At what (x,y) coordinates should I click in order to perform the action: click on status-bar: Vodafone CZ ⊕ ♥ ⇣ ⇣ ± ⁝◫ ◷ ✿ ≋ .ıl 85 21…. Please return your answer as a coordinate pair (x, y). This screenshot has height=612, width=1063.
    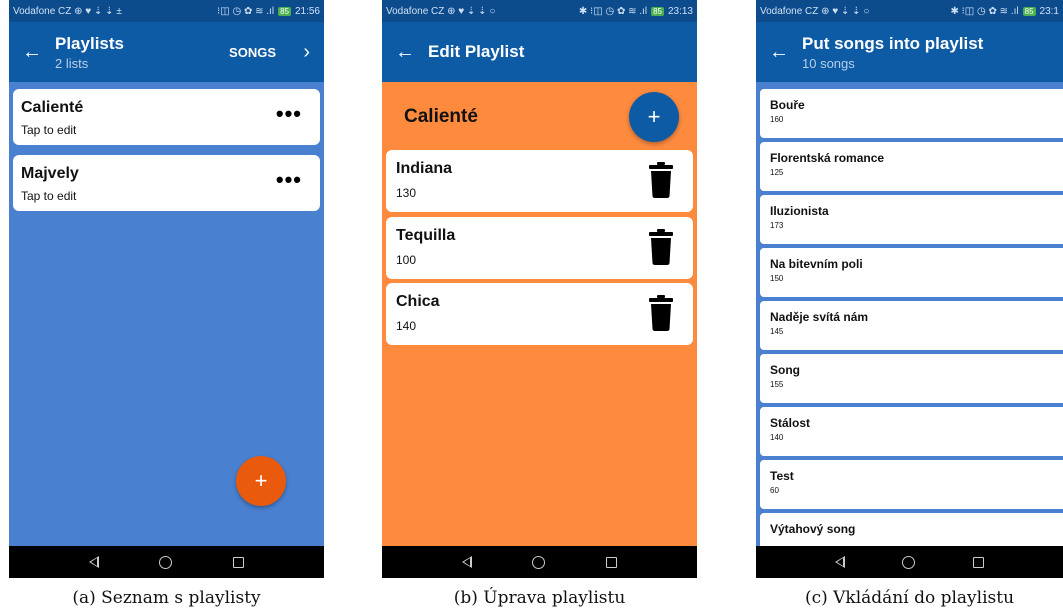
    Looking at the image, I should click on (166, 11).